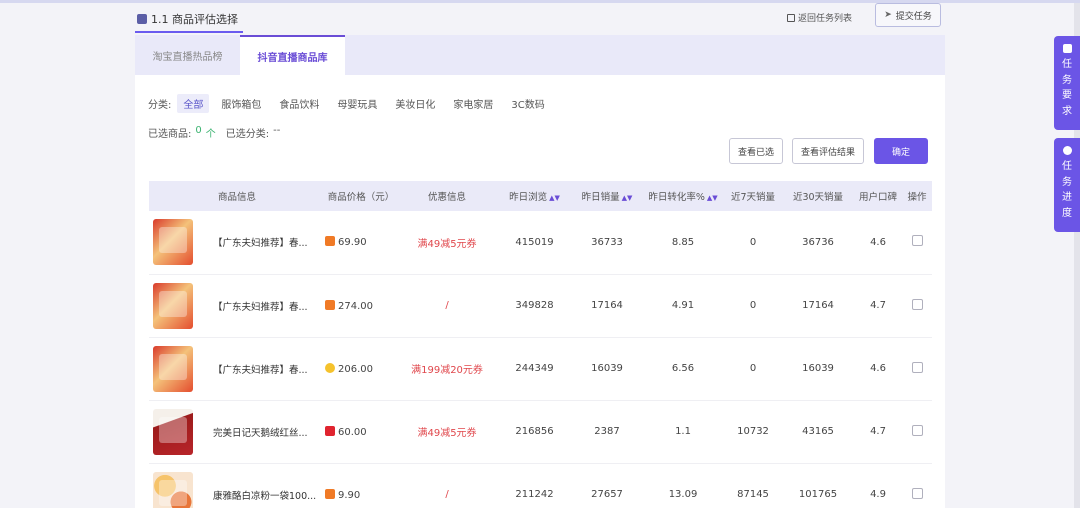  Describe the element at coordinates (683, 494) in the screenshot. I see `yesterday-conversion: 13.09` at that location.